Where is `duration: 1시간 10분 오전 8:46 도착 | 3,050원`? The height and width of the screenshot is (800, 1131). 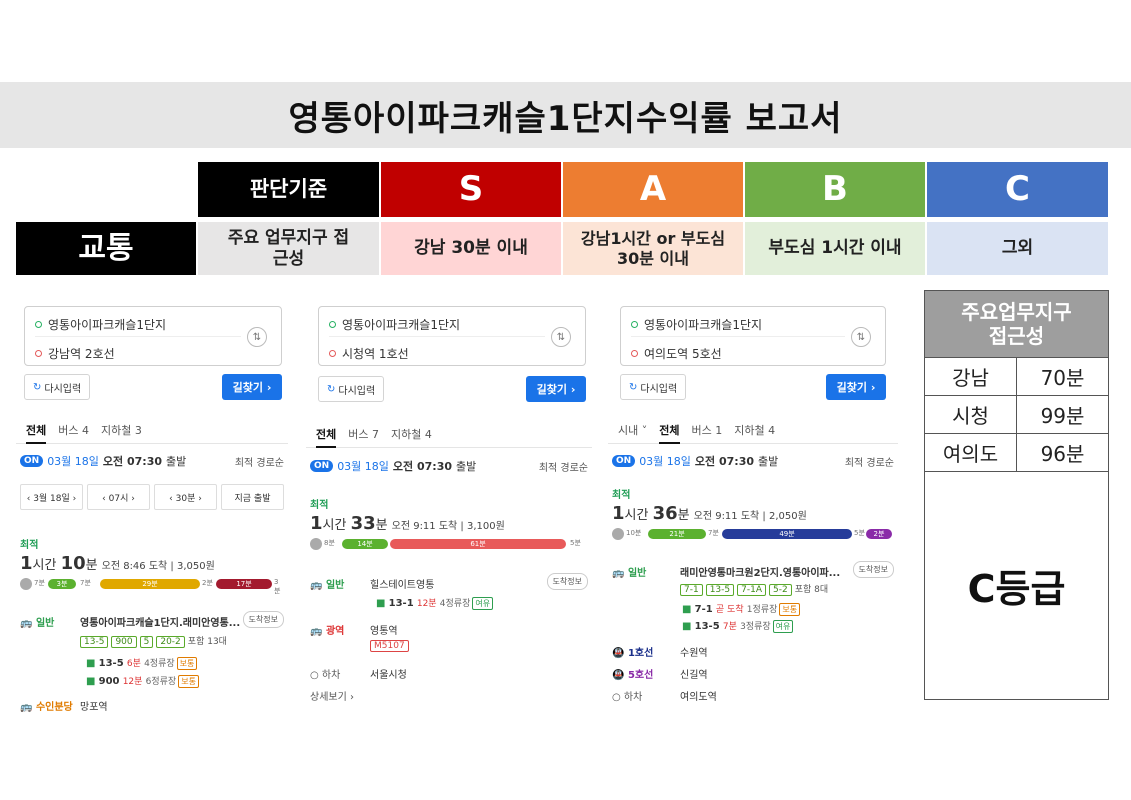 duration: 1시간 10분 오전 8:46 도착 | 3,050원 is located at coordinates (117, 563).